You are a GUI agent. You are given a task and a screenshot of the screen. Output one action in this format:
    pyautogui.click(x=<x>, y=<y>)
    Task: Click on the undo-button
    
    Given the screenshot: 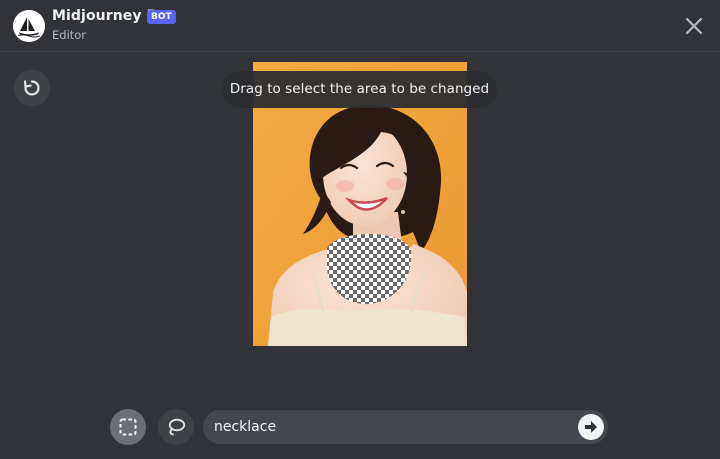 What is the action you would take?
    pyautogui.click(x=32, y=88)
    